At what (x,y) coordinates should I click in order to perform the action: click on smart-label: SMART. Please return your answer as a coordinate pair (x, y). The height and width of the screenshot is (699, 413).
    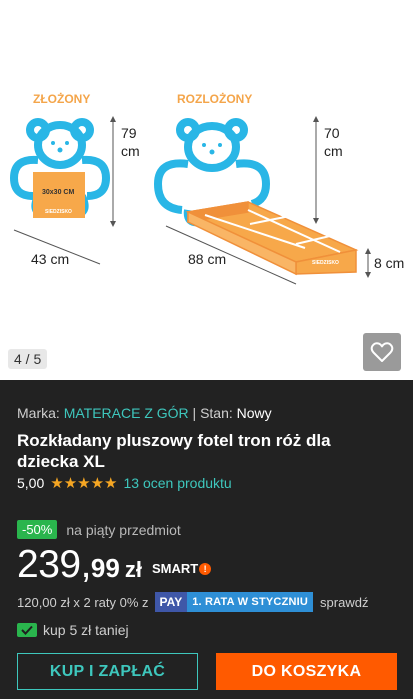
    Looking at the image, I should click on (175, 568).